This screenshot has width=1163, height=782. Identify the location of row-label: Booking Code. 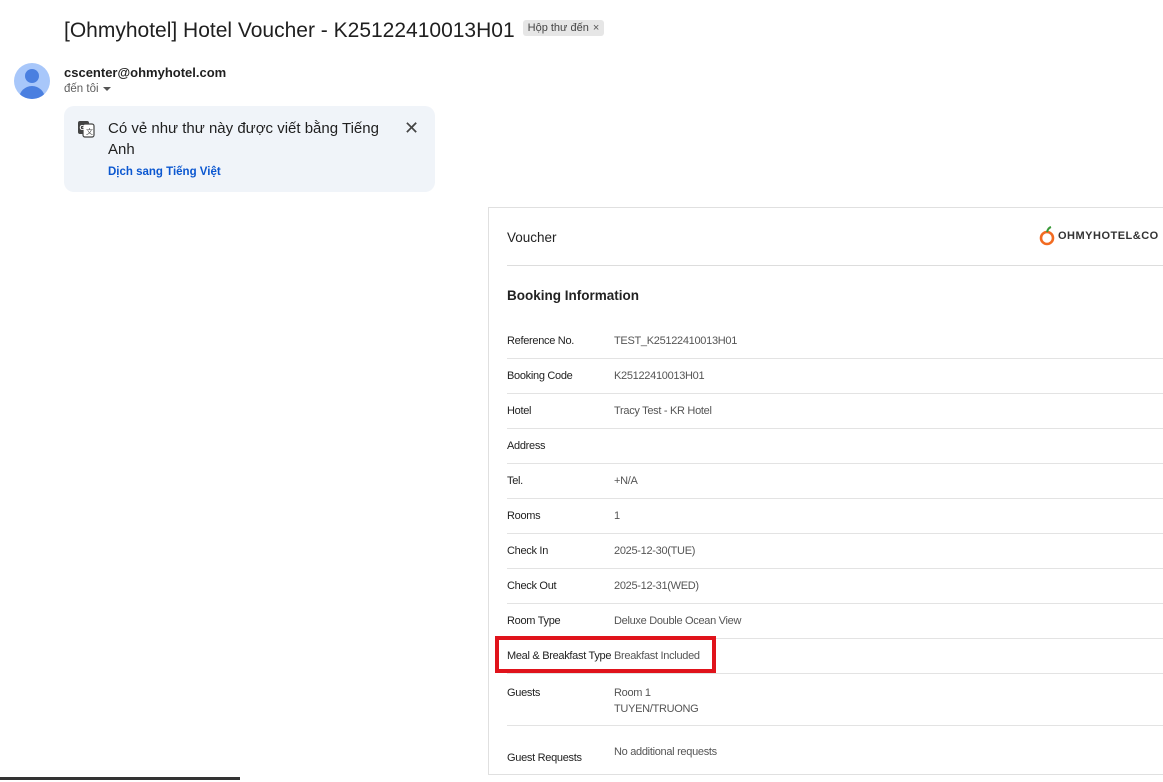
(540, 376).